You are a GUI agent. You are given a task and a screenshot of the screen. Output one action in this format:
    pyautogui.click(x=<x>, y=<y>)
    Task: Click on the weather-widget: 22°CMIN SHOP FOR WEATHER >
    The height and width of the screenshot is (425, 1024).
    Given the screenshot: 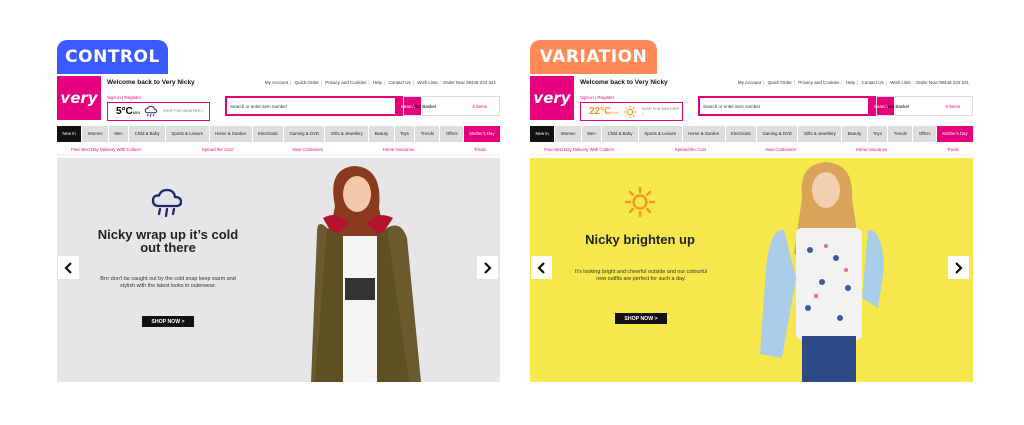 What is the action you would take?
    pyautogui.click(x=631, y=111)
    